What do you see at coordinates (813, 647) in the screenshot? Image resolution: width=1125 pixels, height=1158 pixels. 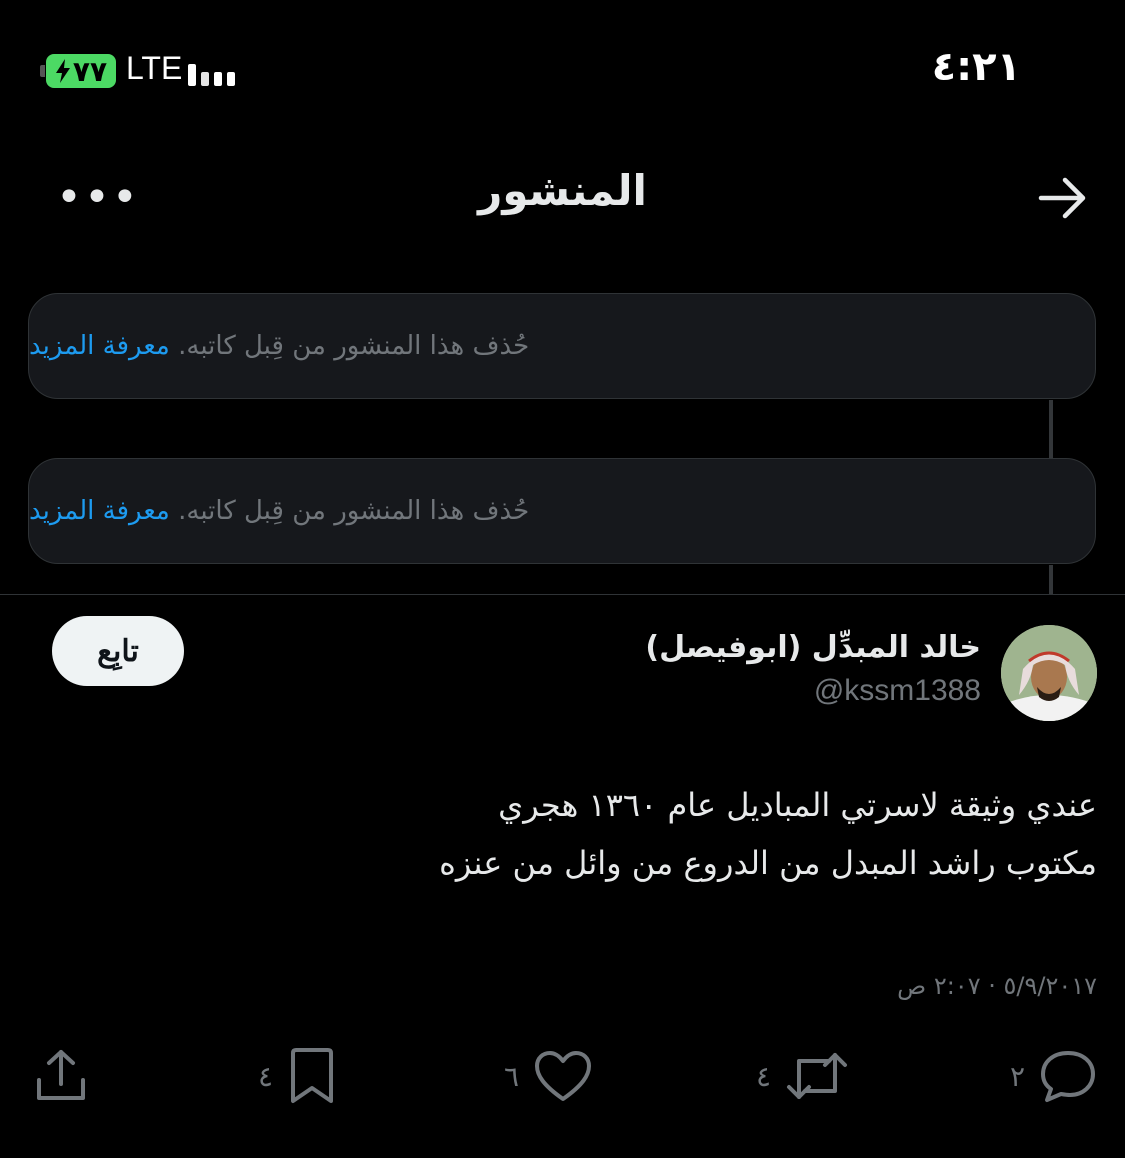 I see `author-name: خالد المبدِّل (ابوفيصل)` at bounding box center [813, 647].